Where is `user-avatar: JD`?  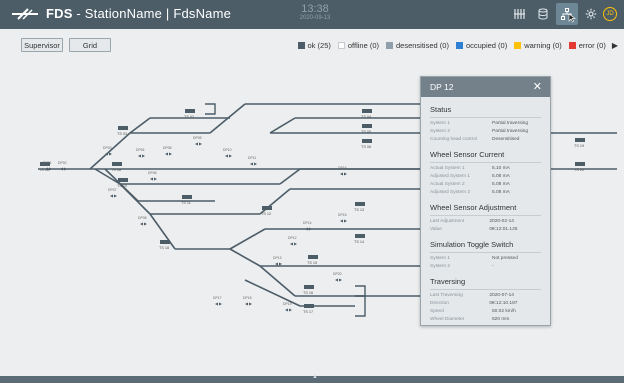
user-avatar: JD is located at coordinates (610, 14).